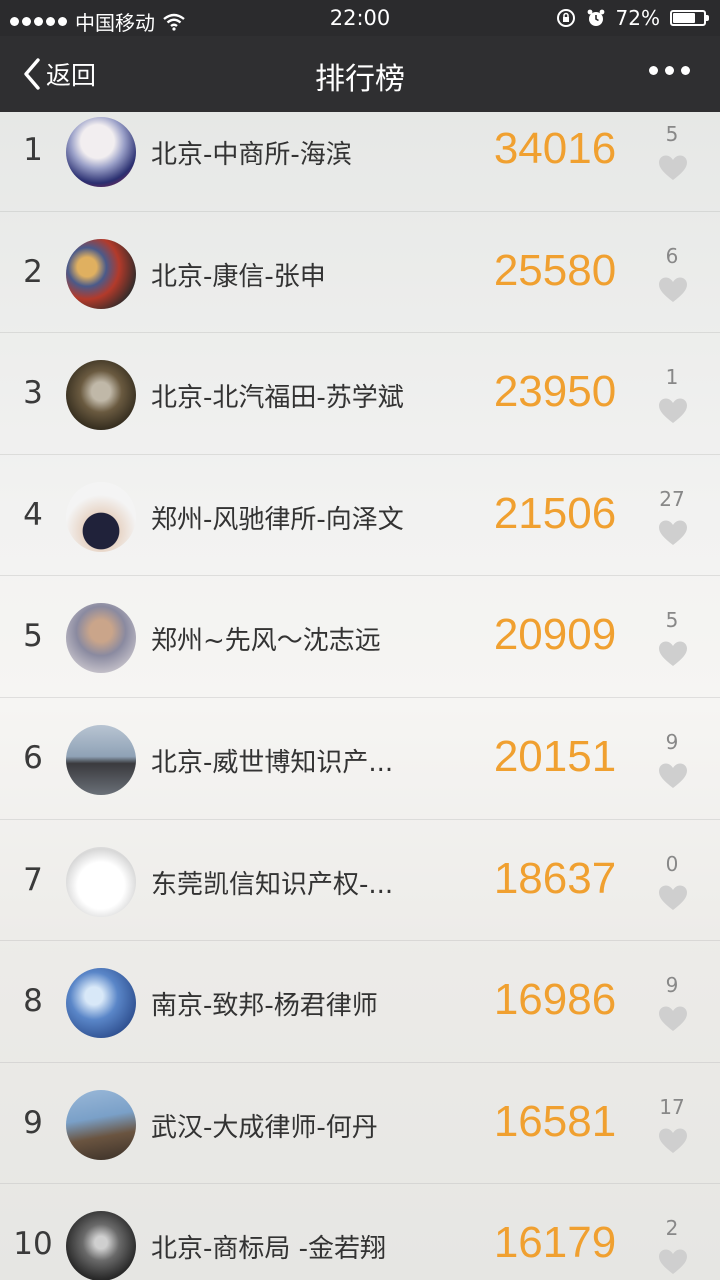 This screenshot has width=720, height=1280. I want to click on ranking-row: 2 北京-康信-张申 25580 6, so click(360, 273).